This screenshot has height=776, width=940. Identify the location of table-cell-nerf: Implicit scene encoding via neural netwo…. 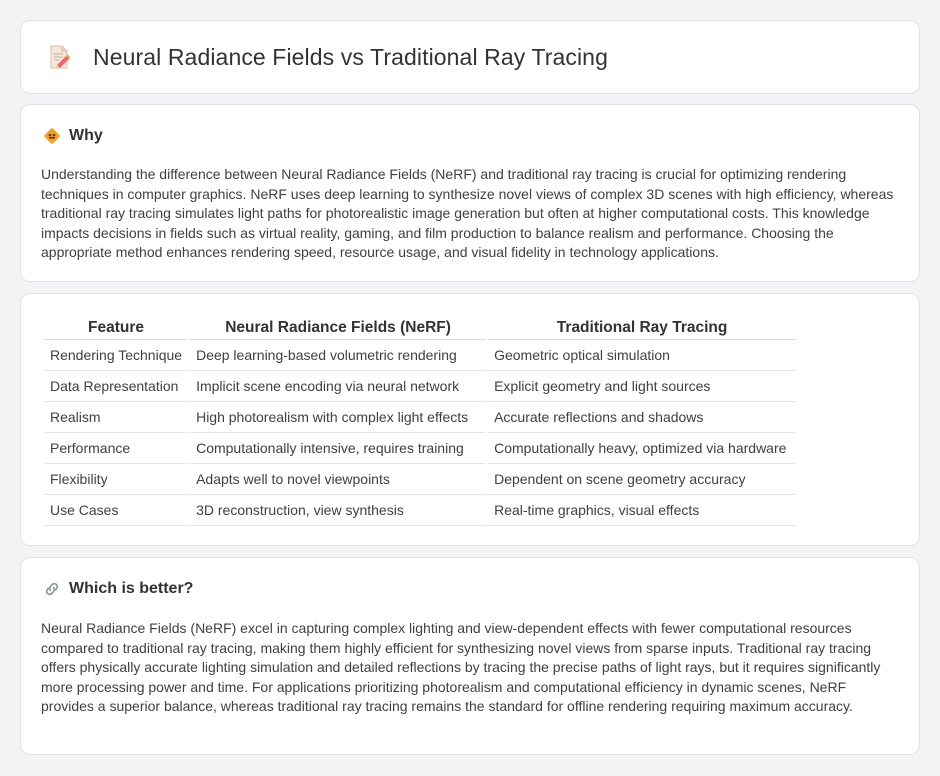
(338, 386).